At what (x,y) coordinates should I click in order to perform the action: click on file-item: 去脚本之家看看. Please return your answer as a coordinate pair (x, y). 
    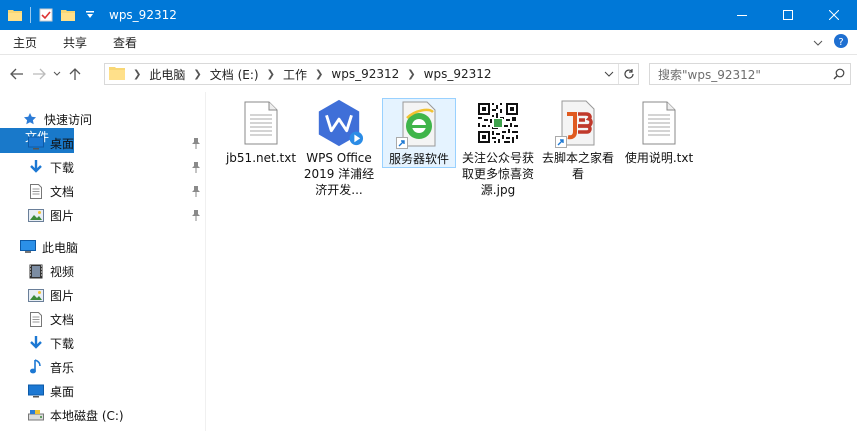
    Looking at the image, I should click on (578, 140).